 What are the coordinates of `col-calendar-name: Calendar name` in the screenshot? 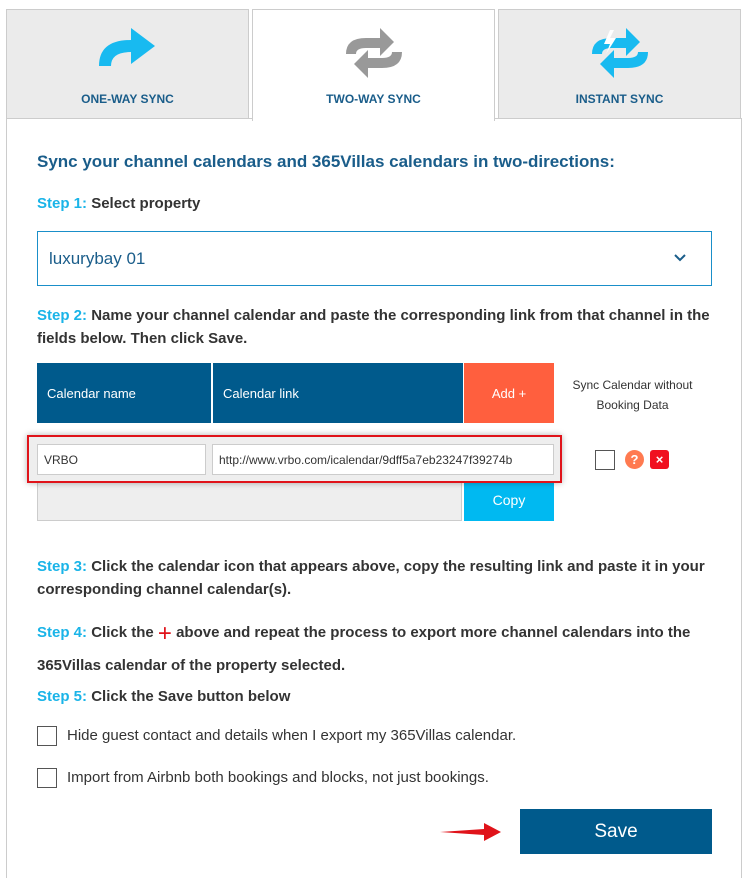 It's located at (124, 393).